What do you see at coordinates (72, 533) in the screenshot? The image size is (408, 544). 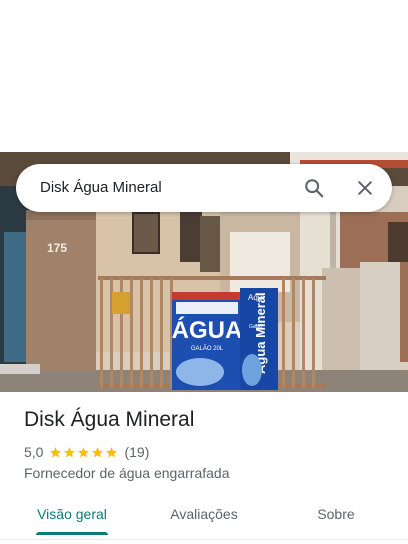 I see `active-tab-indicator` at bounding box center [72, 533].